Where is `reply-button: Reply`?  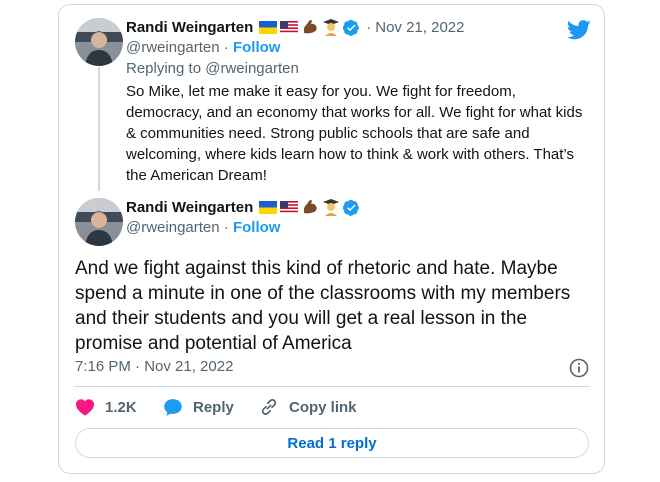
reply-button: Reply is located at coordinates (207, 407).